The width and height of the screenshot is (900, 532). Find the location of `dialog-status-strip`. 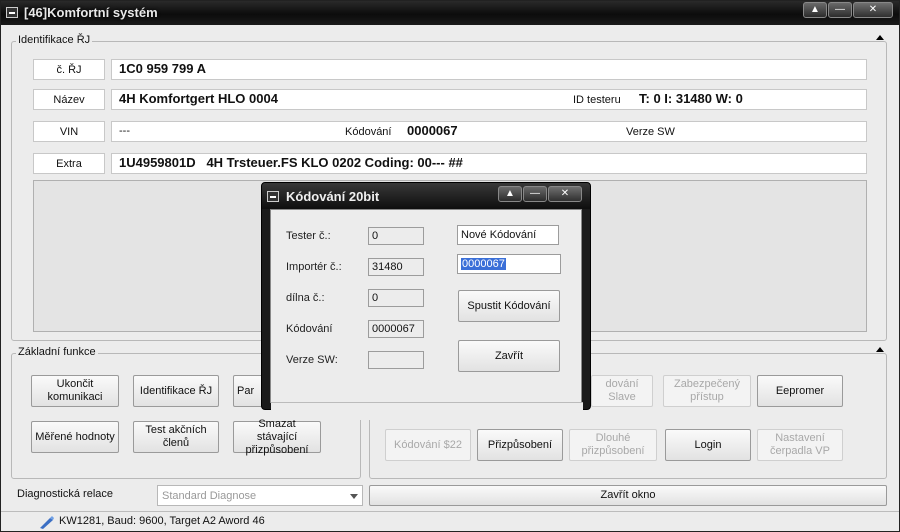

dialog-status-strip is located at coordinates (427, 411).